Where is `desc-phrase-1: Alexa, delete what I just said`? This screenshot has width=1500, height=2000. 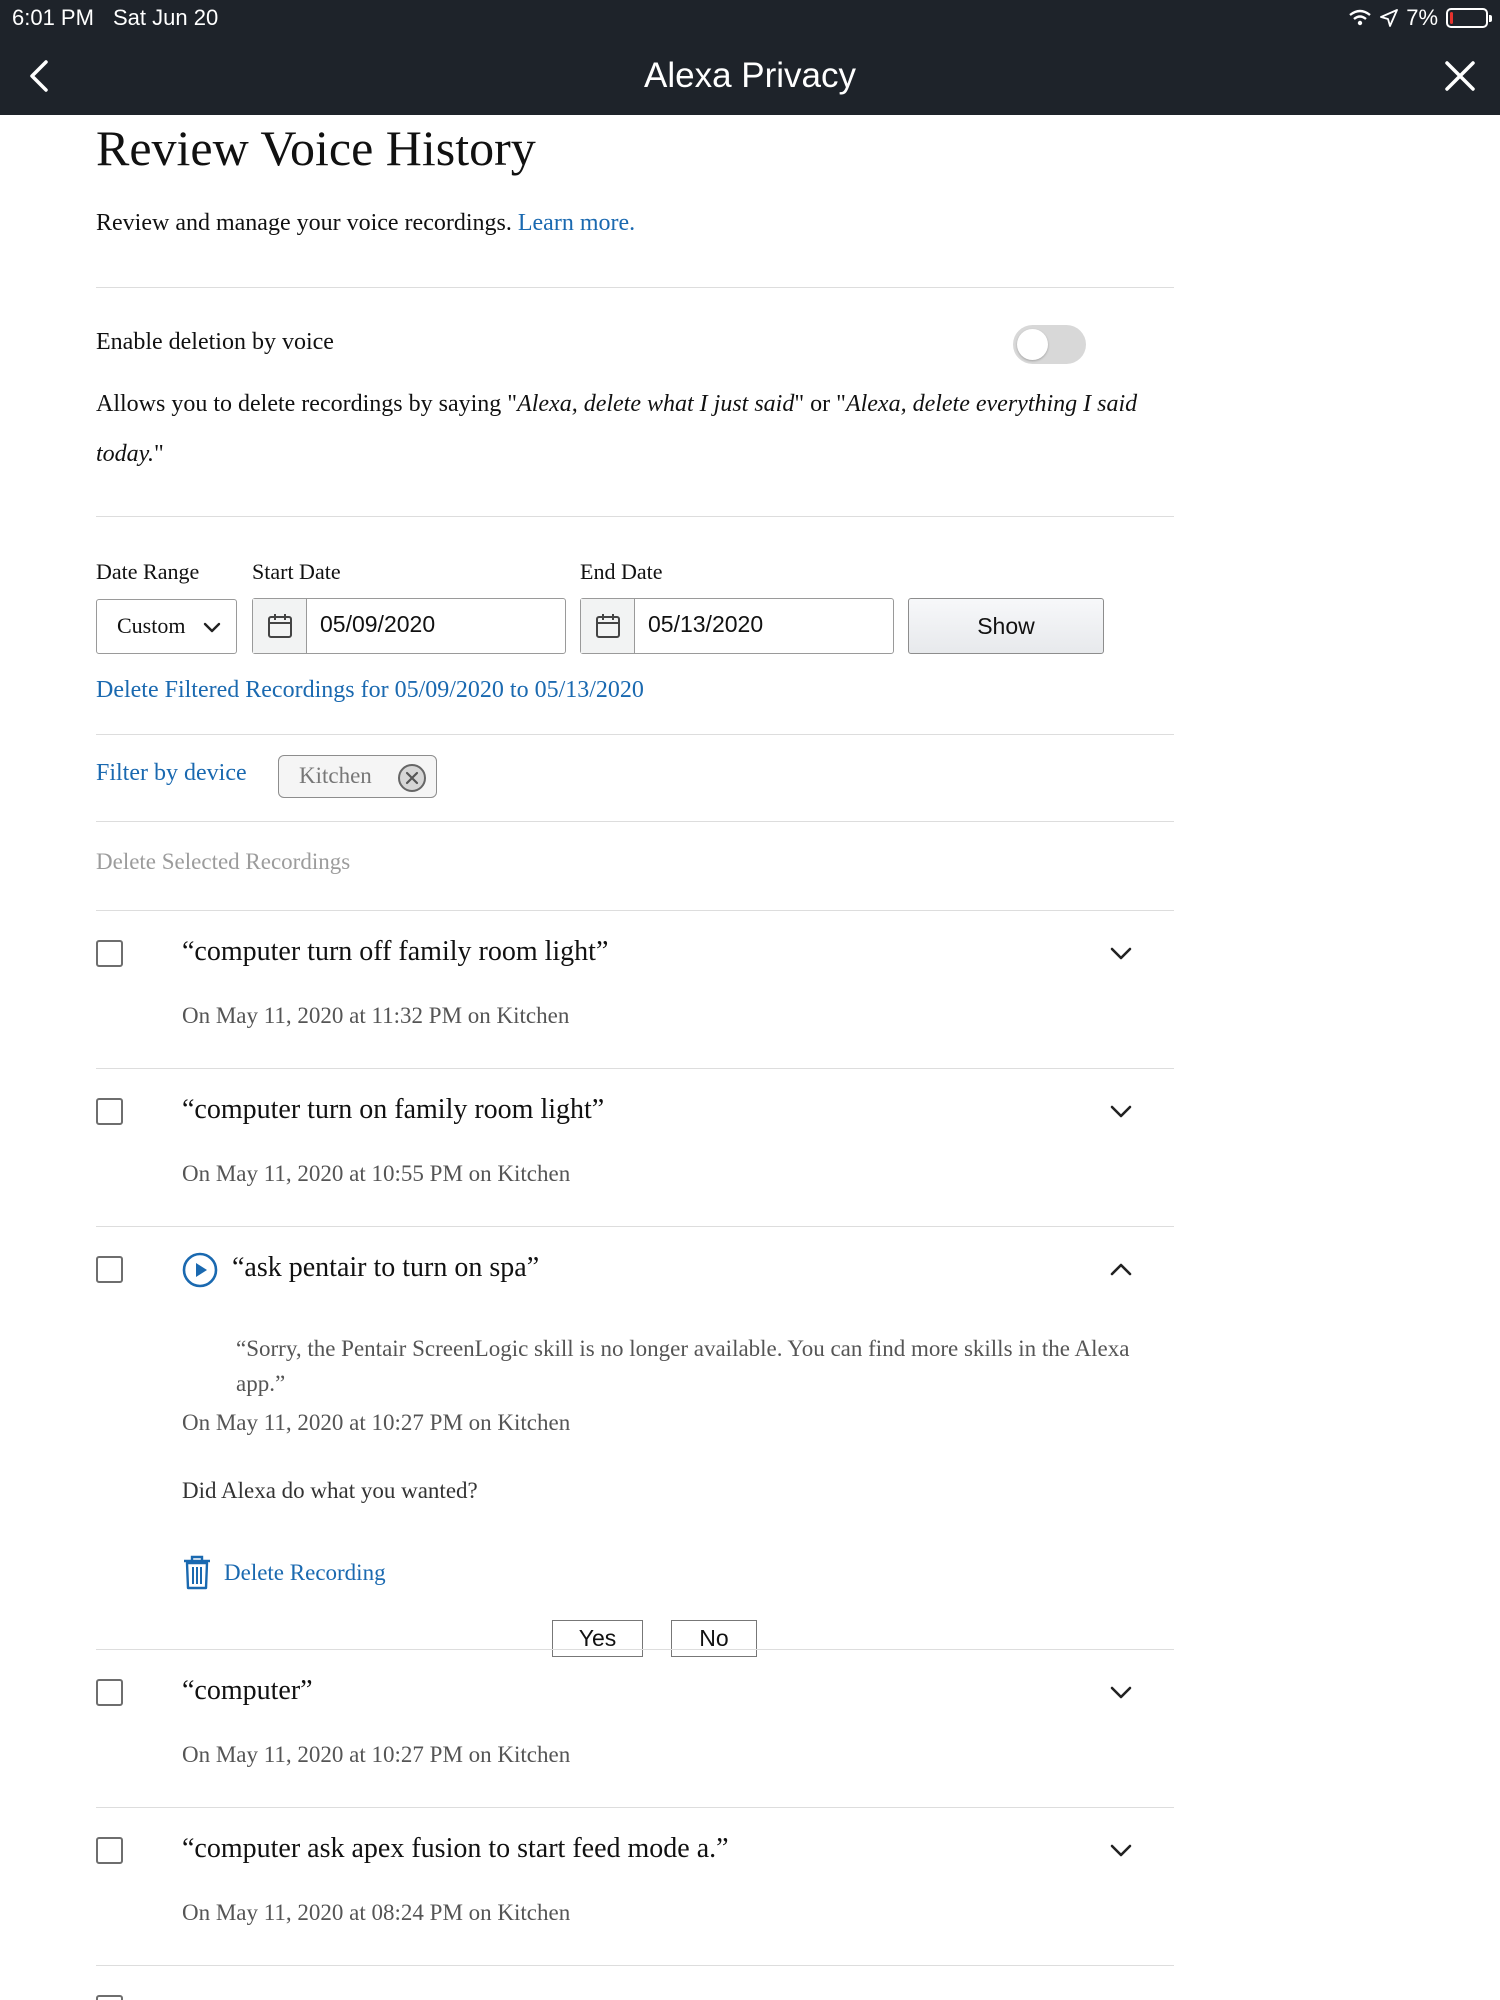
desc-phrase-1: Alexa, delete what I just said is located at coordinates (656, 404).